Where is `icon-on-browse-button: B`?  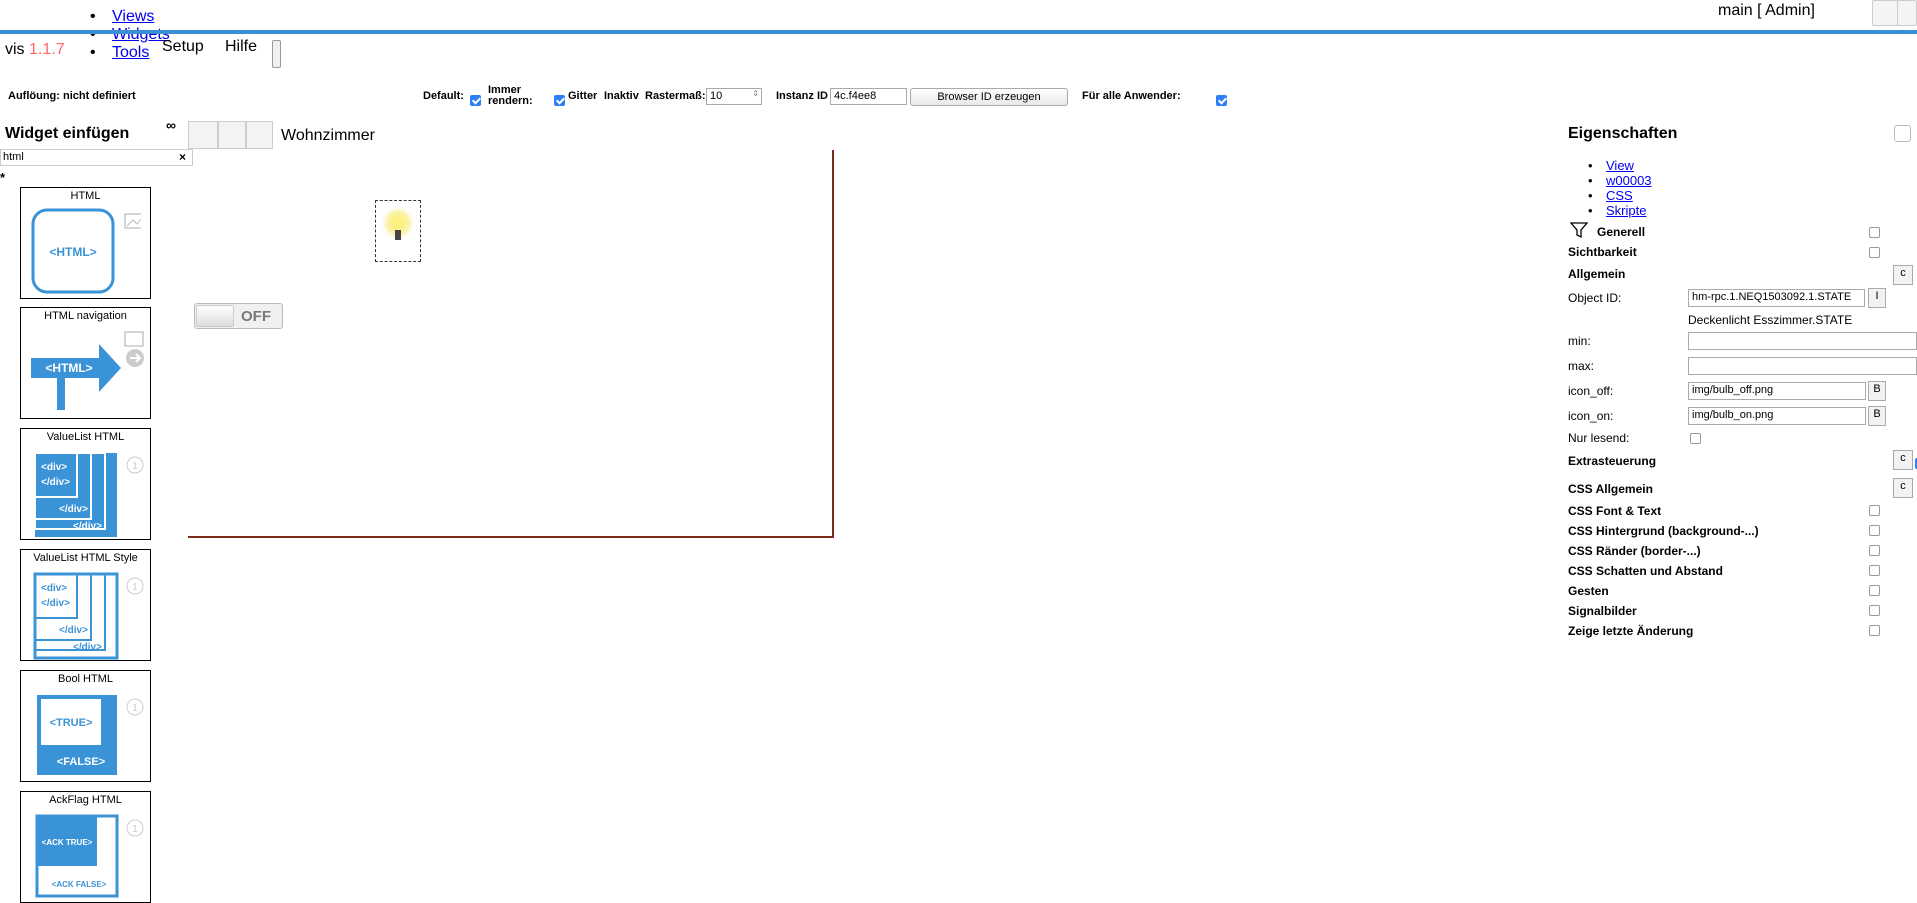 icon-on-browse-button: B is located at coordinates (1877, 416).